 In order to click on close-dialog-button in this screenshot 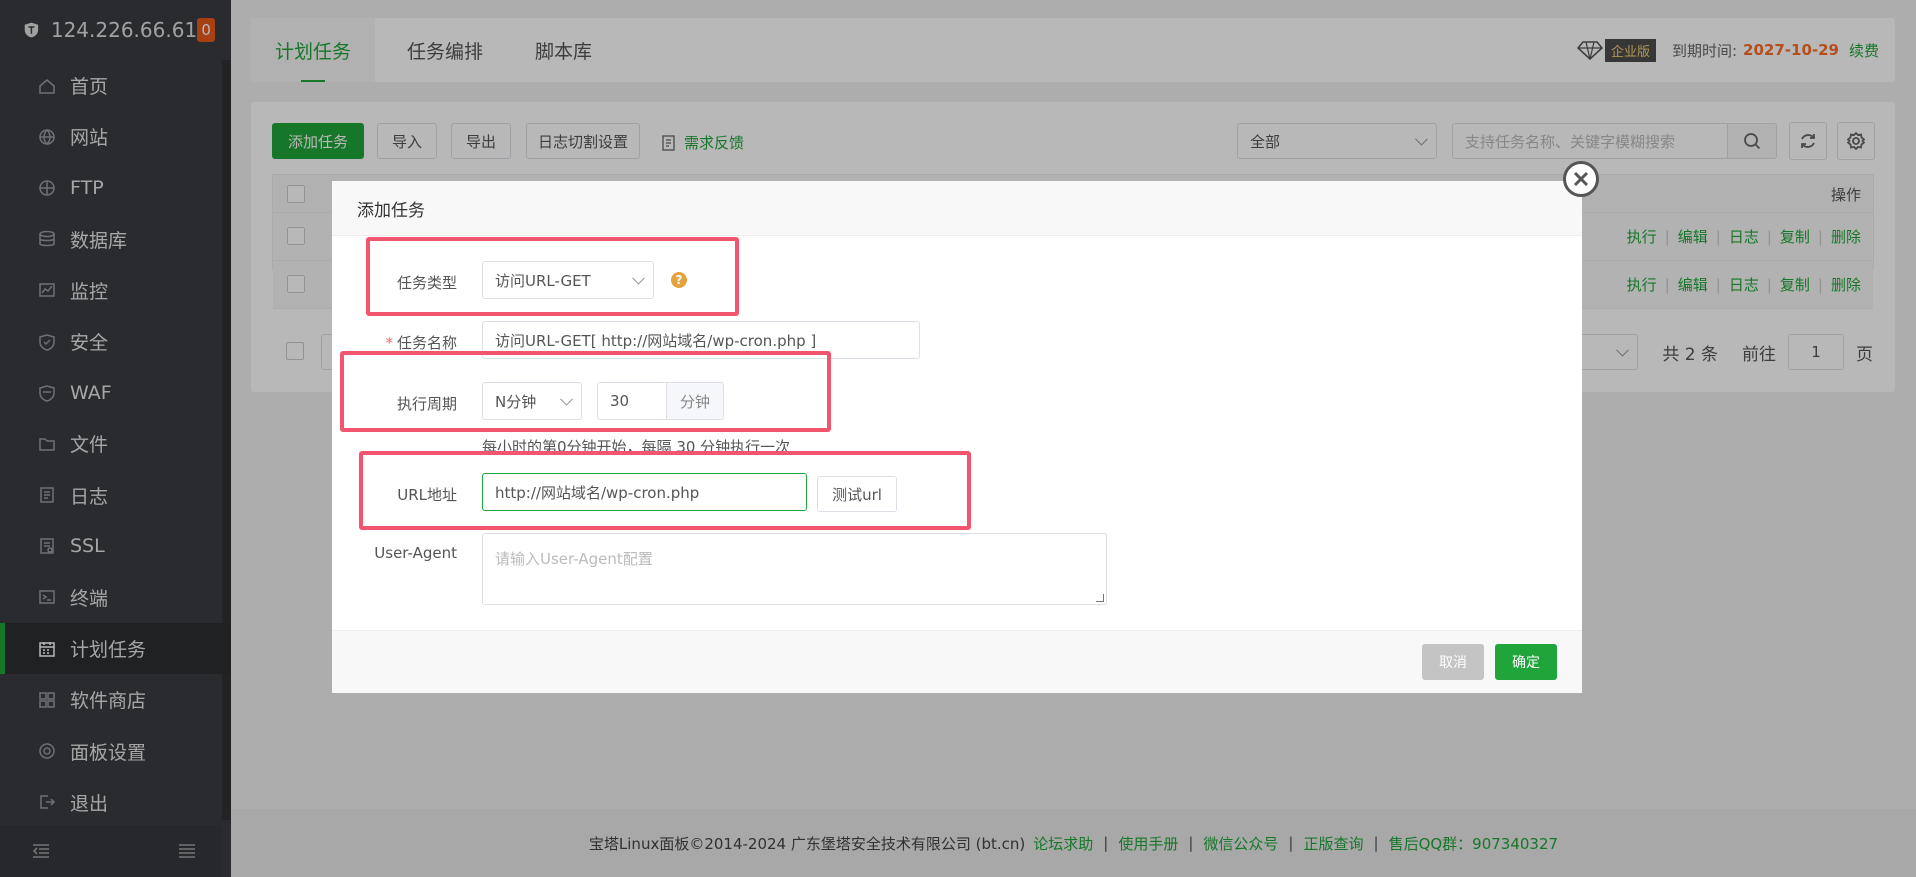, I will do `click(1581, 179)`.